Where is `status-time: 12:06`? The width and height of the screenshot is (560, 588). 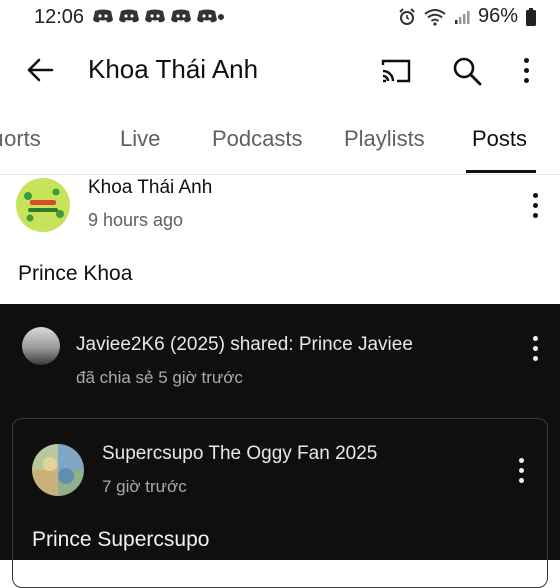
status-time: 12:06 is located at coordinates (59, 17).